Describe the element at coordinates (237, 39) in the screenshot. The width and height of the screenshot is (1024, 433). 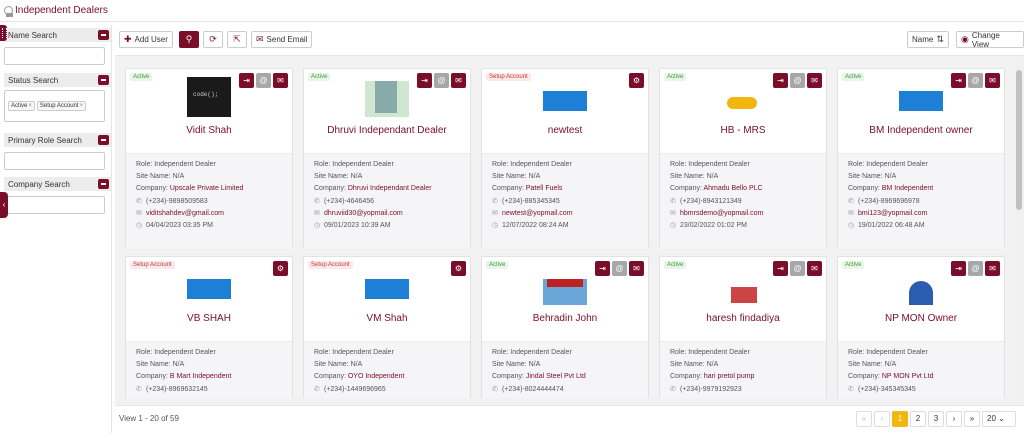
I see `export-button: ⇱` at that location.